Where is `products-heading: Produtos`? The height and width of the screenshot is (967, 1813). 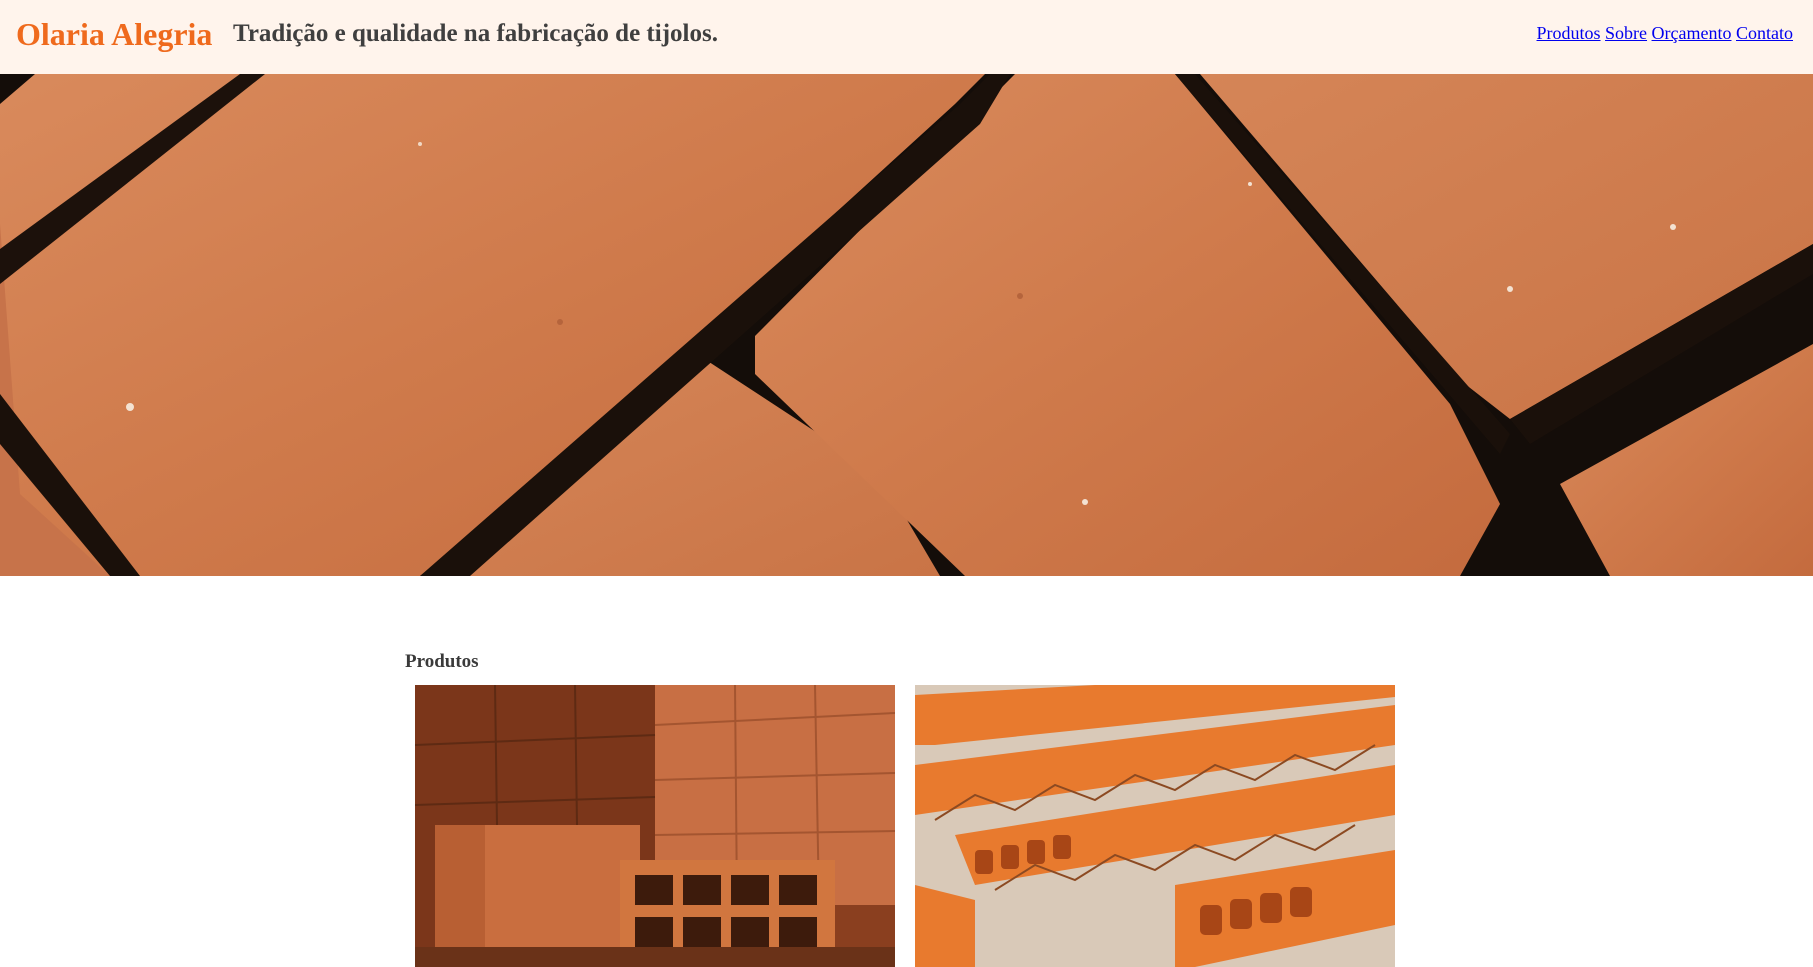 products-heading: Produtos is located at coordinates (442, 661).